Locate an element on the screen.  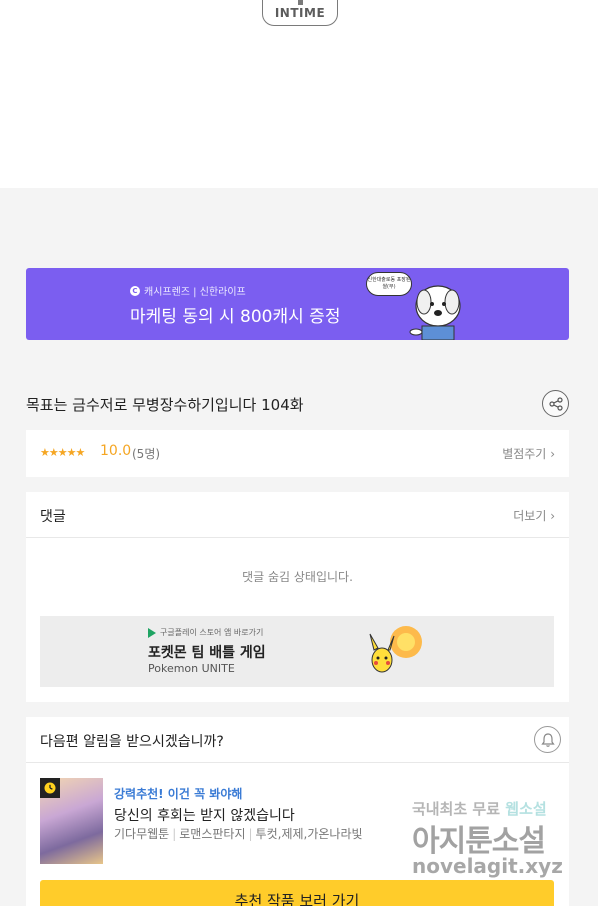
recommend-thumbnail is located at coordinates (71, 821).